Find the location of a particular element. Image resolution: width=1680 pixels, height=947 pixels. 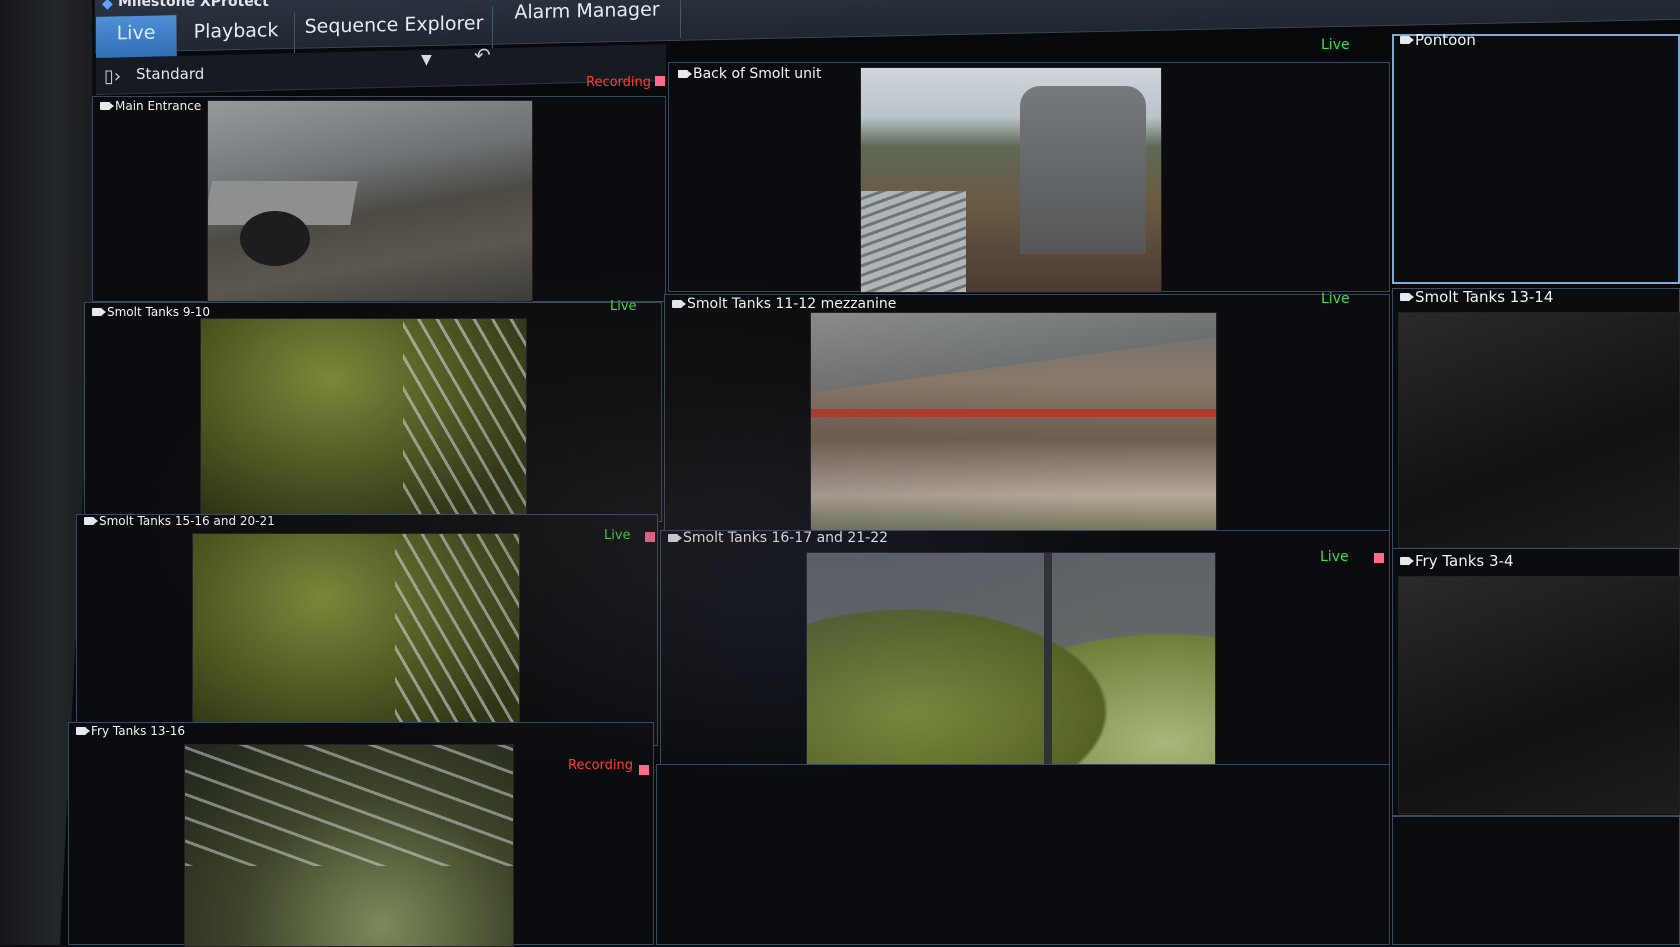

tab-alarm-manager-label: Alarm Manager is located at coordinates (587, 12).